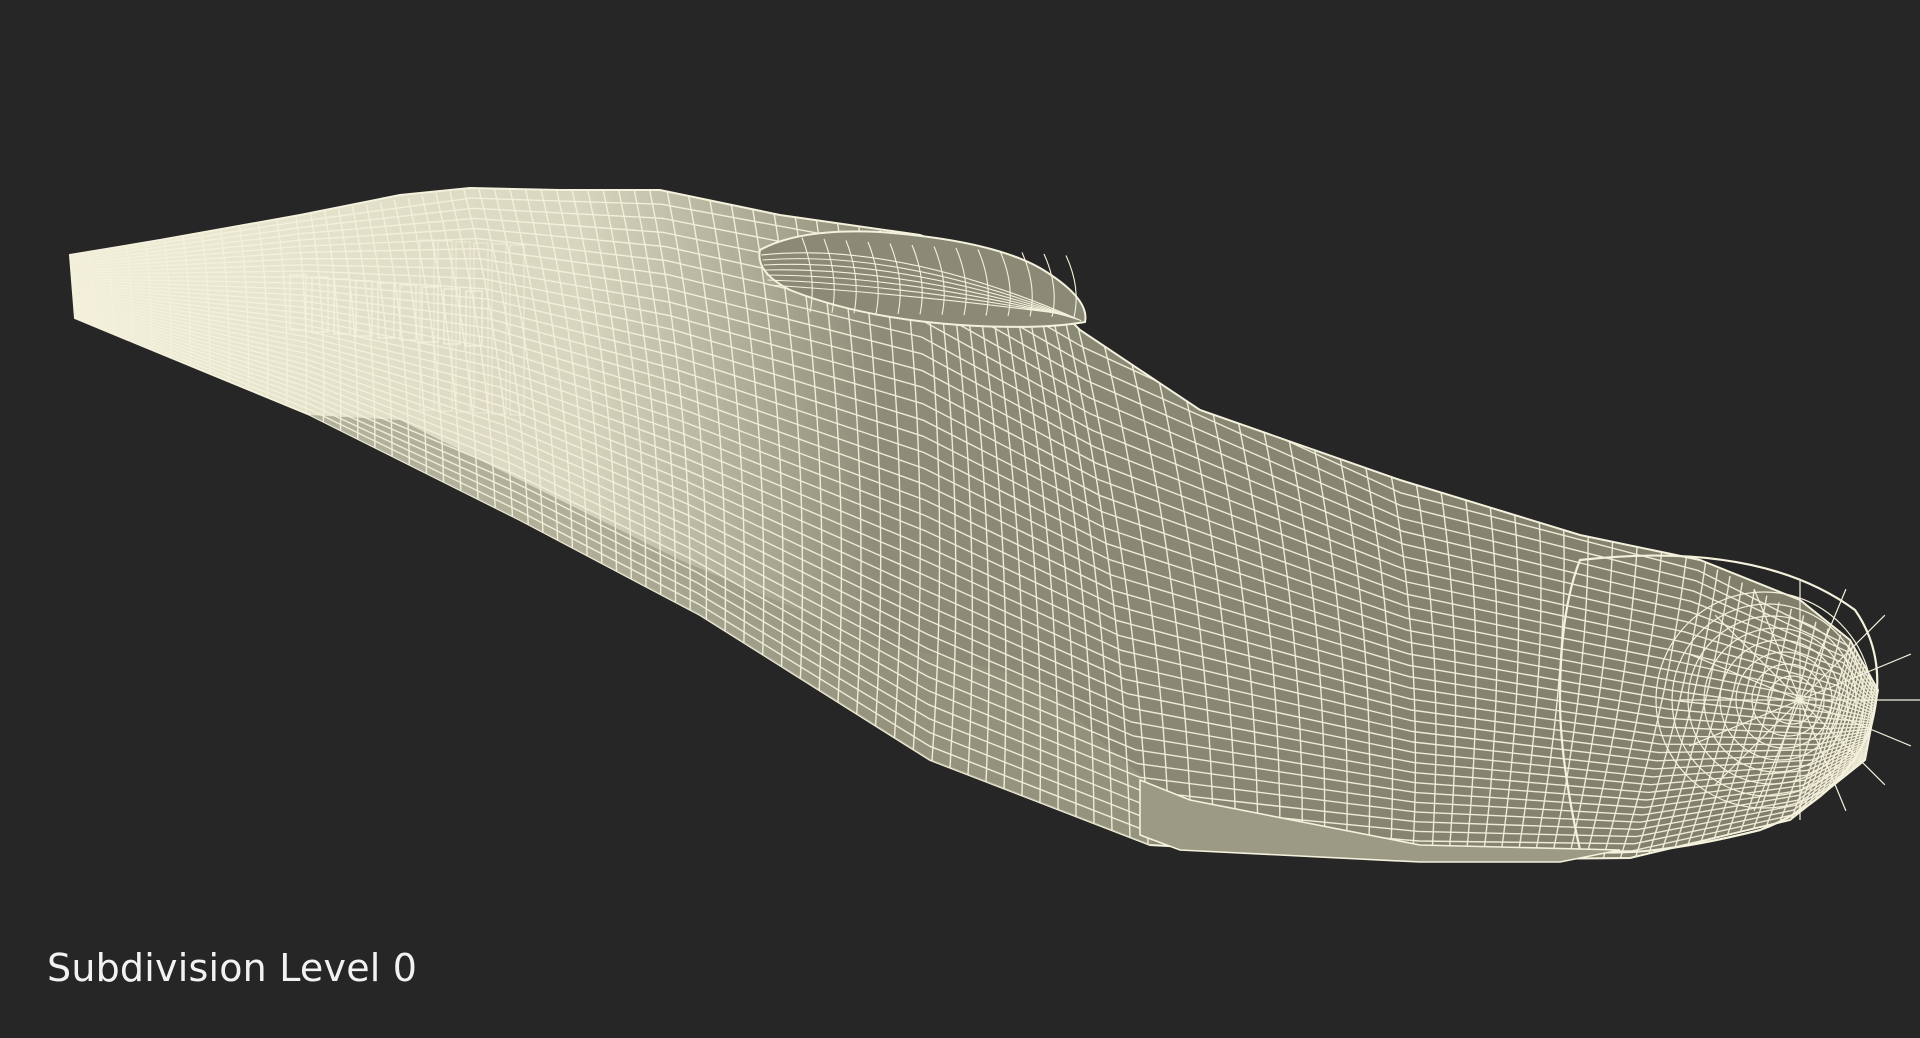 This screenshot has width=1920, height=1038. I want to click on subdivision-level-label: Subdivision Level 0, so click(232, 968).